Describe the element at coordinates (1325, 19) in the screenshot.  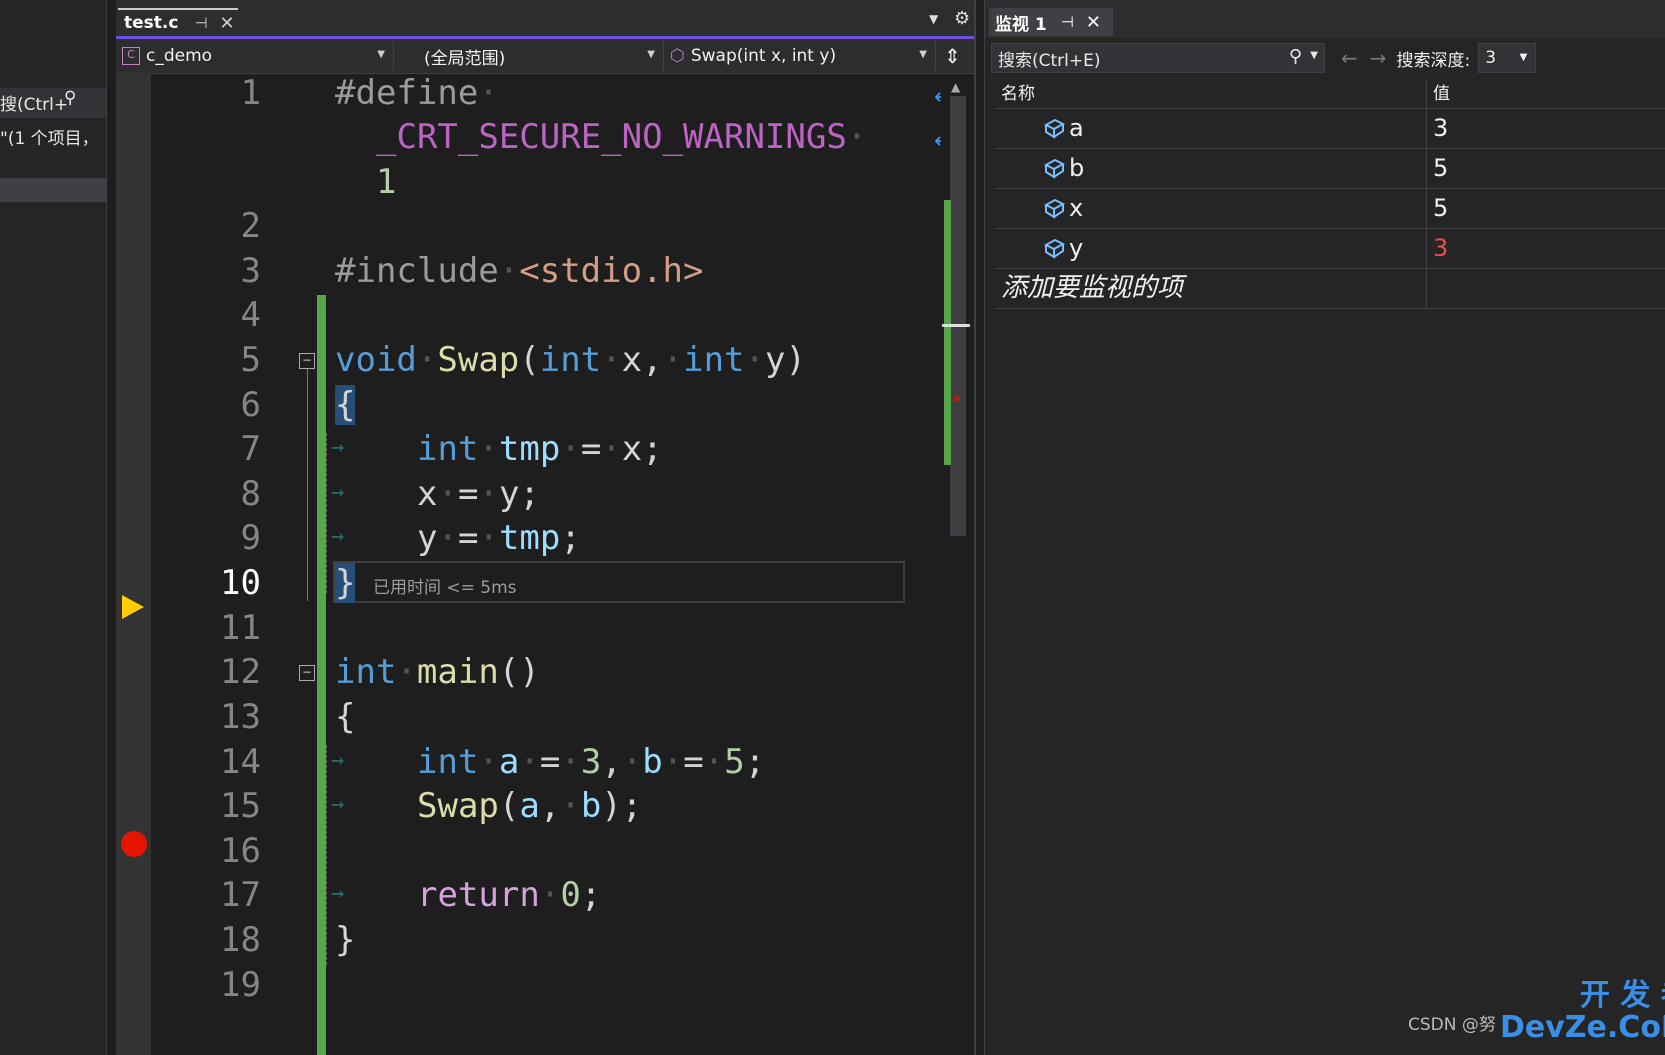
I see `watch-tab-bar: 监视 1 ⊣ ✕` at that location.